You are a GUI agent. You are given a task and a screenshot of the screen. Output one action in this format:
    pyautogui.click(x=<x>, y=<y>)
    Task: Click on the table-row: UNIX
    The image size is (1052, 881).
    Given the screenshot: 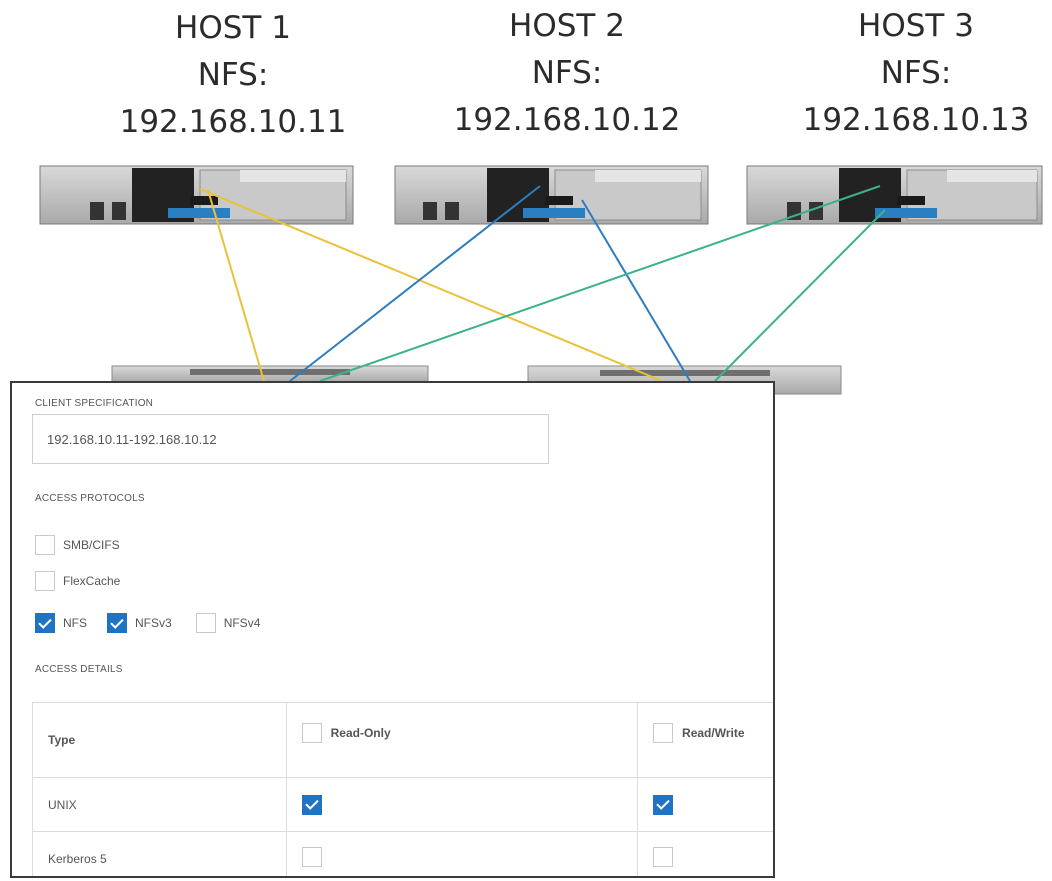 What is the action you would take?
    pyautogui.click(x=402, y=804)
    